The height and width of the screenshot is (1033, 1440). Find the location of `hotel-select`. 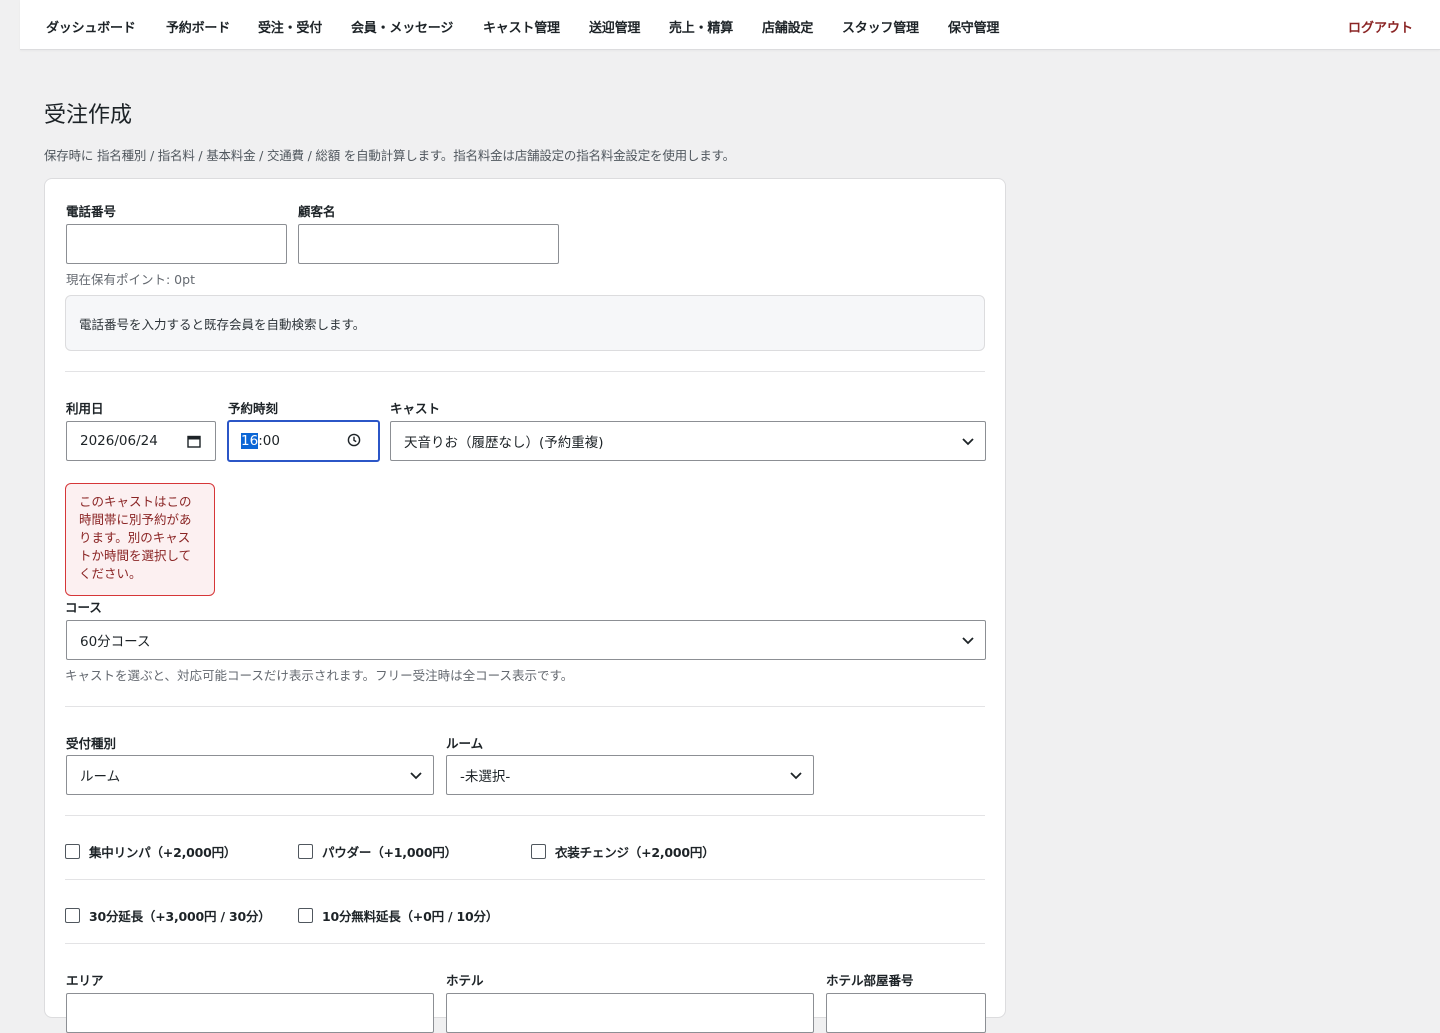

hotel-select is located at coordinates (630, 1013).